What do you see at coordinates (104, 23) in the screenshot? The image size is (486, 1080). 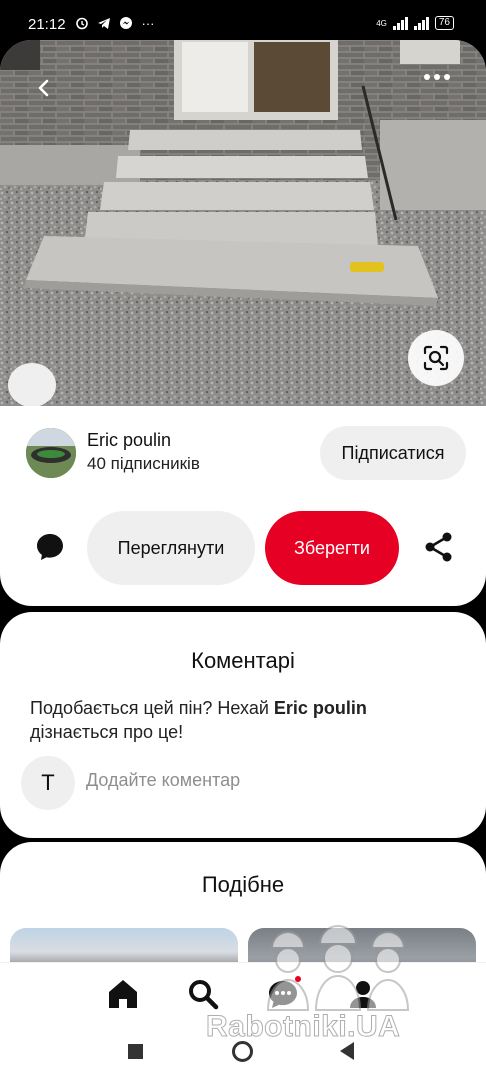 I see `telegram-icon` at bounding box center [104, 23].